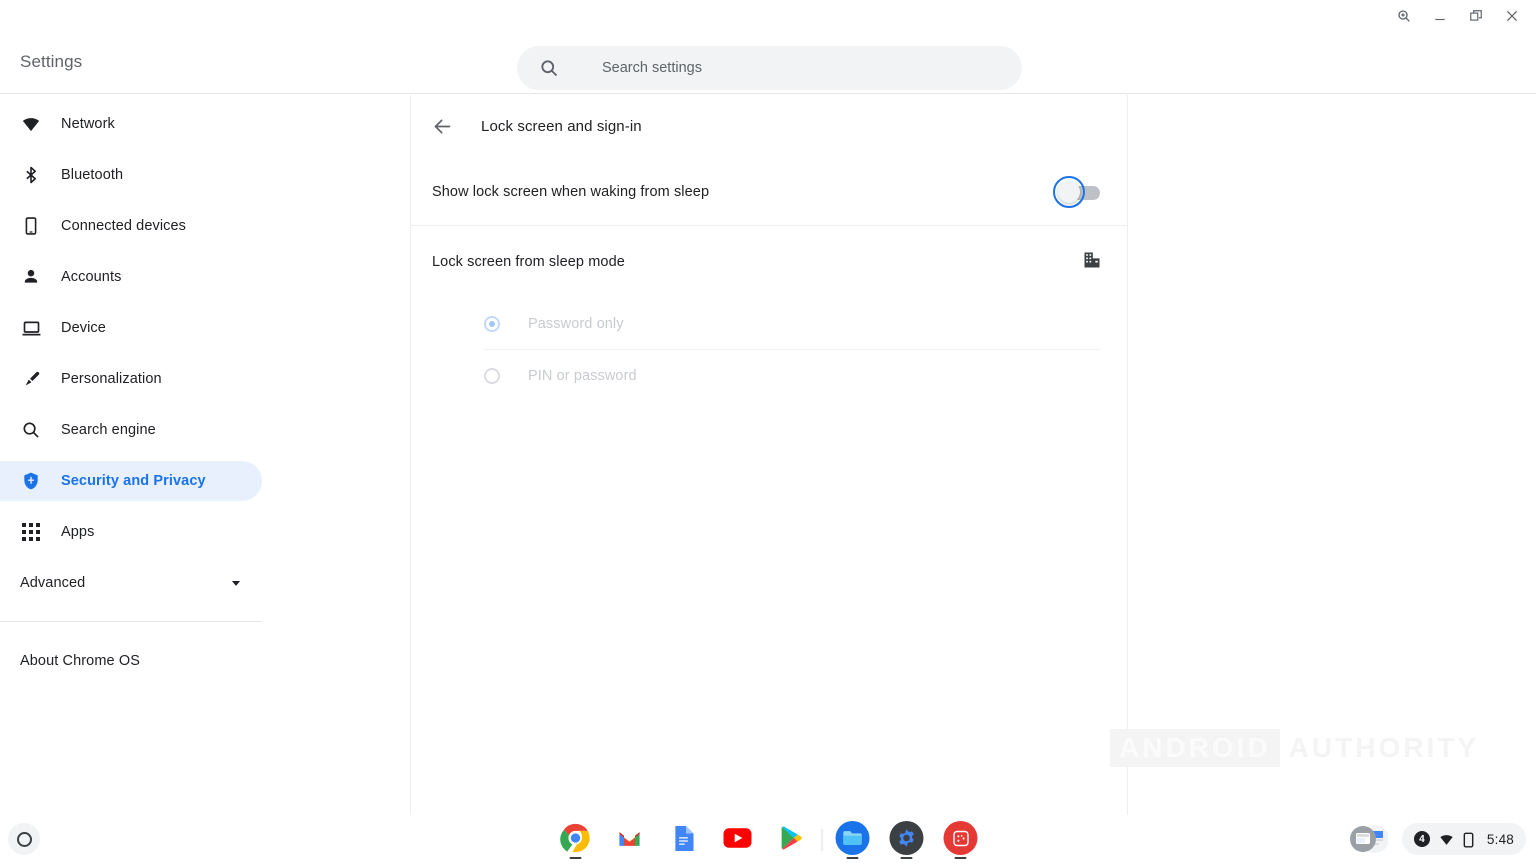 Image resolution: width=1536 pixels, height=864 pixels. I want to click on dice-app-icon, so click(960, 838).